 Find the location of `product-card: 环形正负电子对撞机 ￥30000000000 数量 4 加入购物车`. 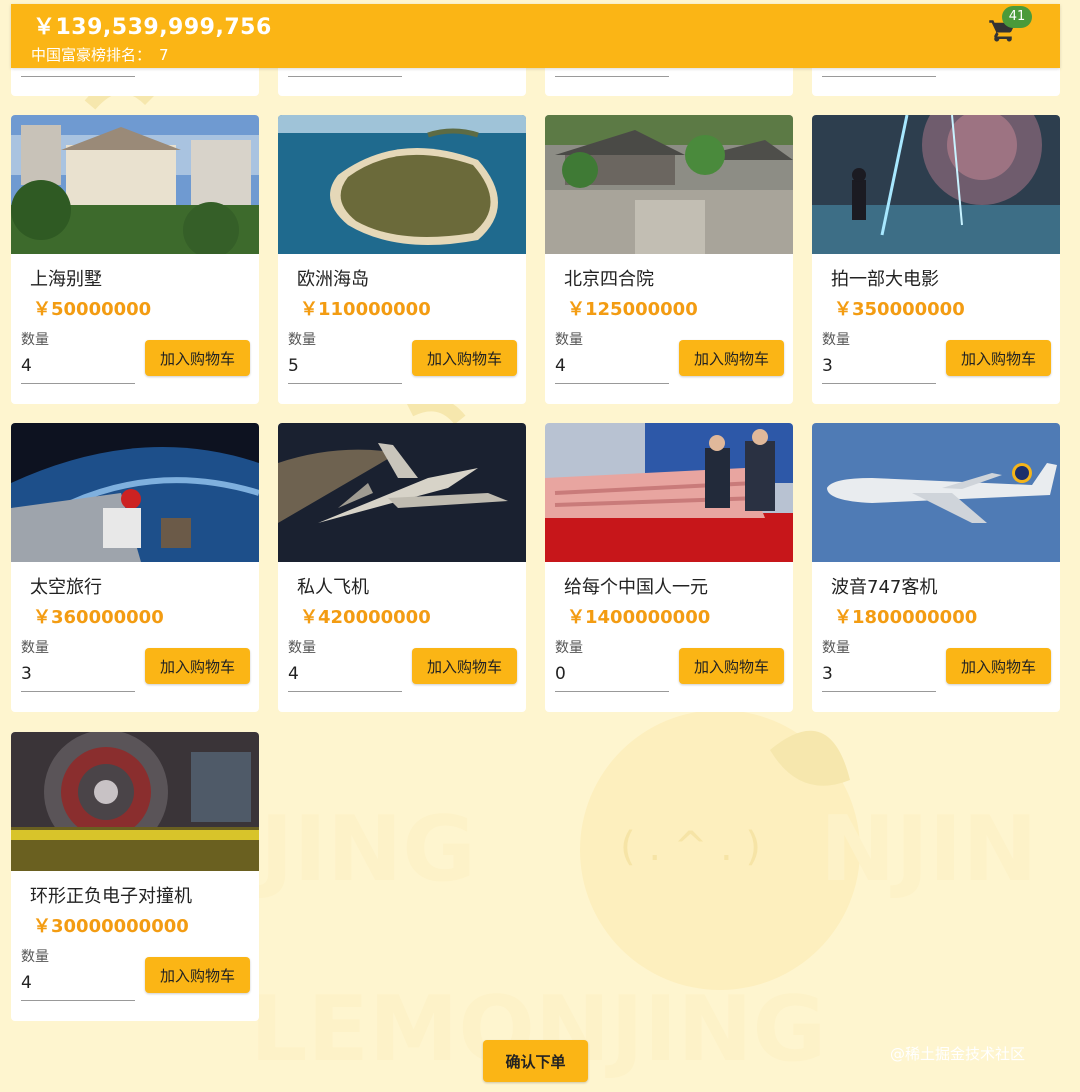

product-card: 环形正负电子对撞机 ￥30000000000 数量 4 加入购物车 is located at coordinates (135, 876).